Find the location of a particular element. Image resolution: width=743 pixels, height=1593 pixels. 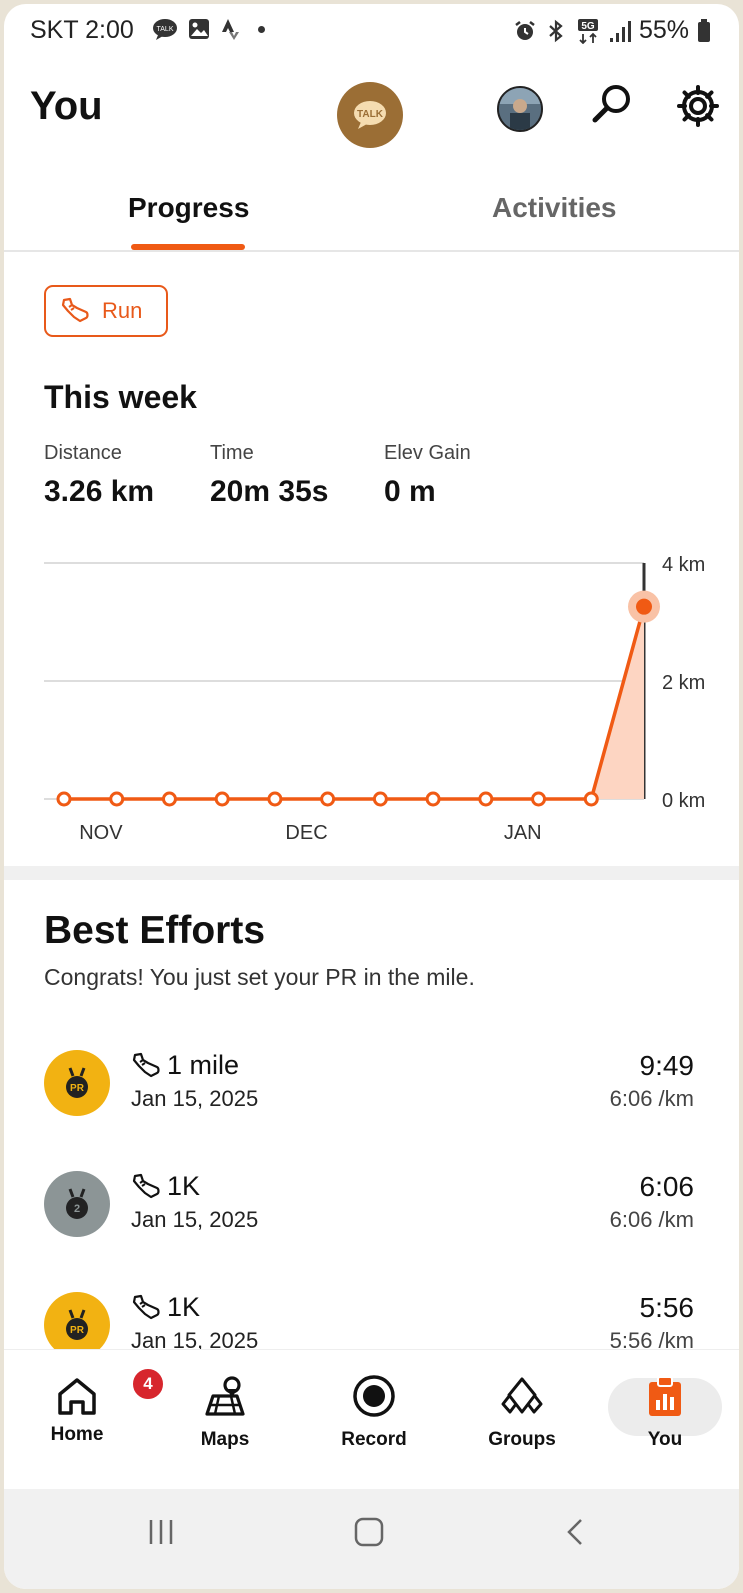

search-button is located at coordinates (612, 106).